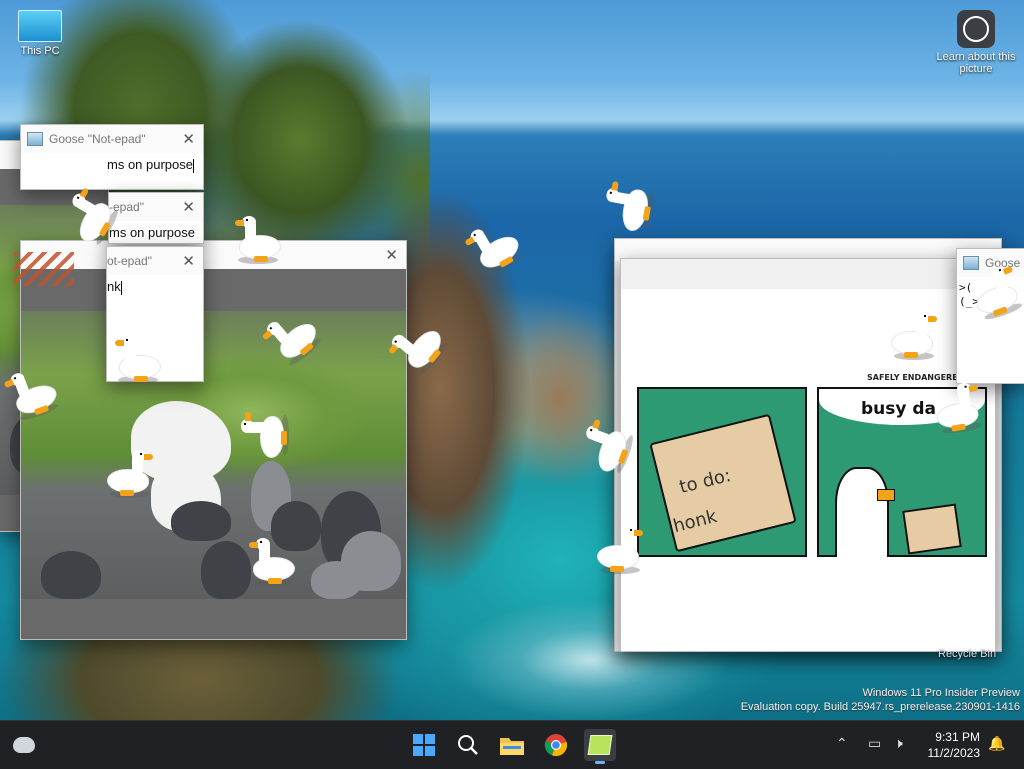 This screenshot has width=1024, height=769. What do you see at coordinates (213, 455) in the screenshot?
I see `goose-photo` at bounding box center [213, 455].